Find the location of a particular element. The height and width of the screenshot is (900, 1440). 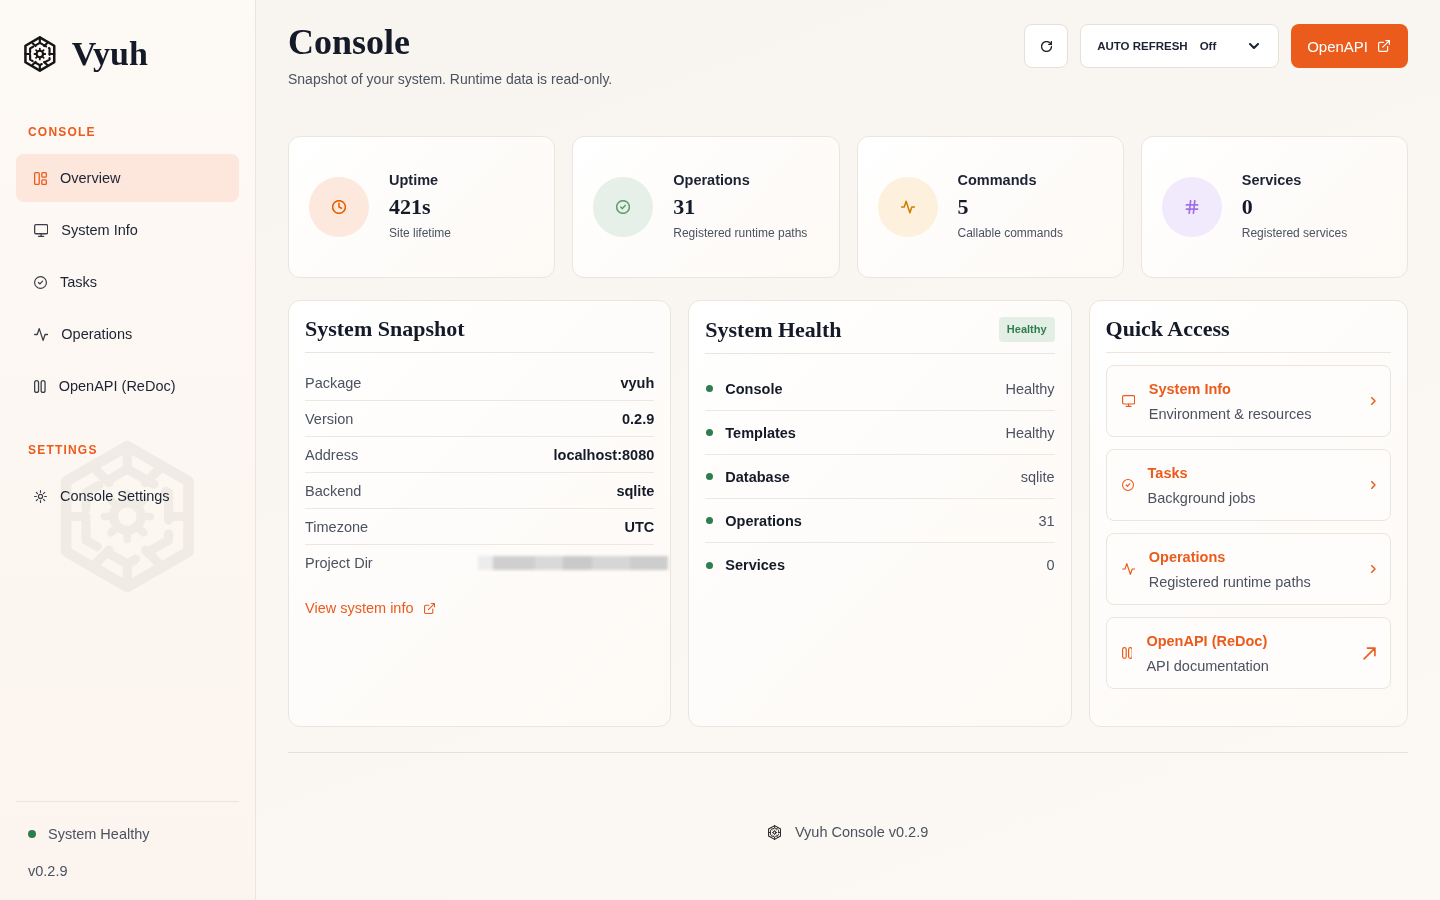

refresh-button is located at coordinates (1046, 46).